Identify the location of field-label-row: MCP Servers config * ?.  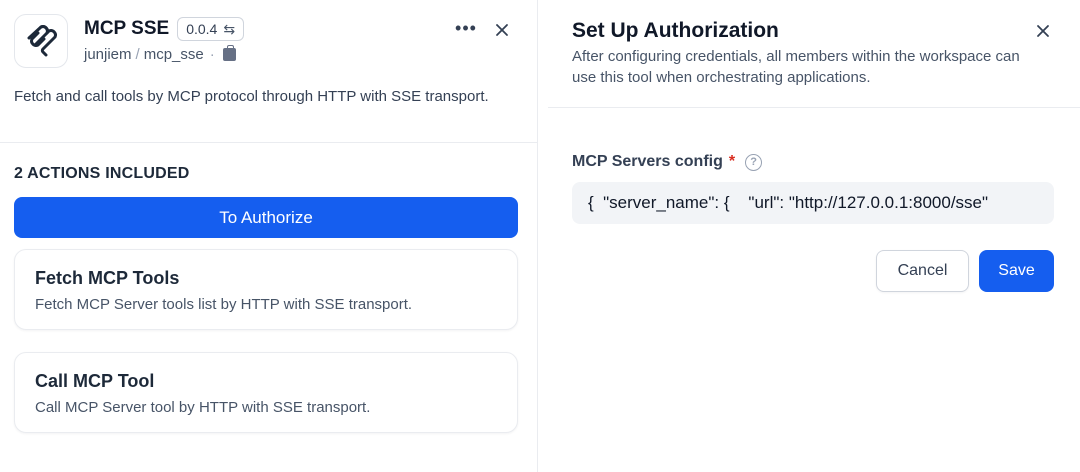
(667, 162).